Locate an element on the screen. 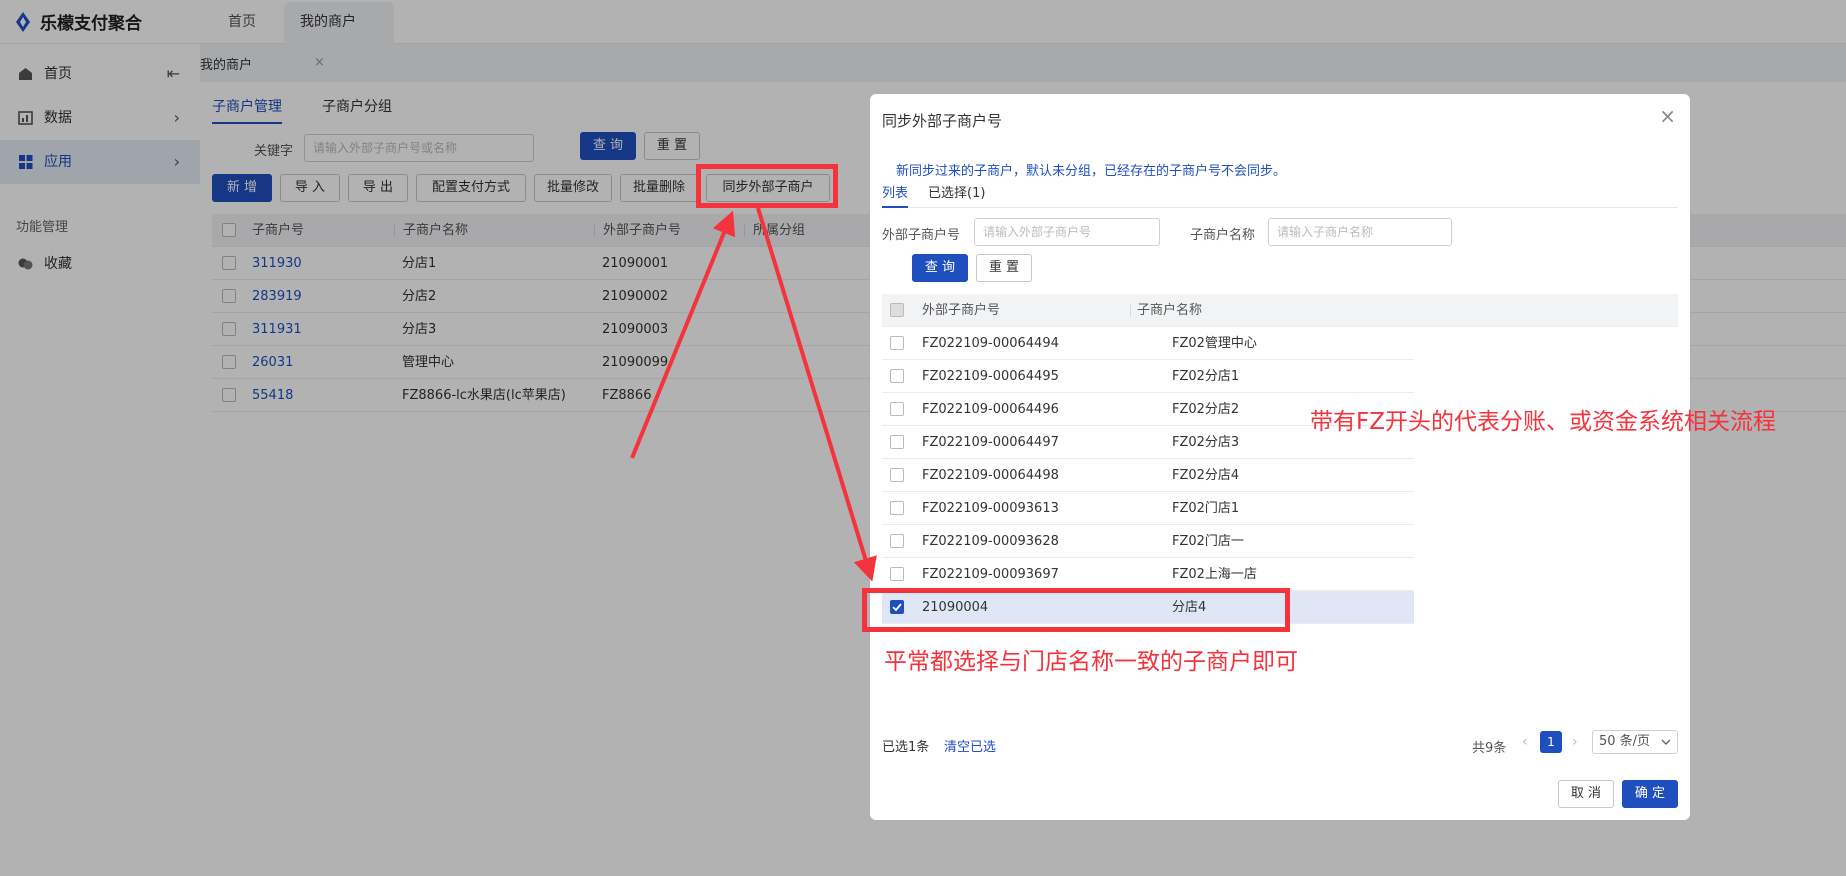  arrow-to-selected-row is located at coordinates (816, 394).